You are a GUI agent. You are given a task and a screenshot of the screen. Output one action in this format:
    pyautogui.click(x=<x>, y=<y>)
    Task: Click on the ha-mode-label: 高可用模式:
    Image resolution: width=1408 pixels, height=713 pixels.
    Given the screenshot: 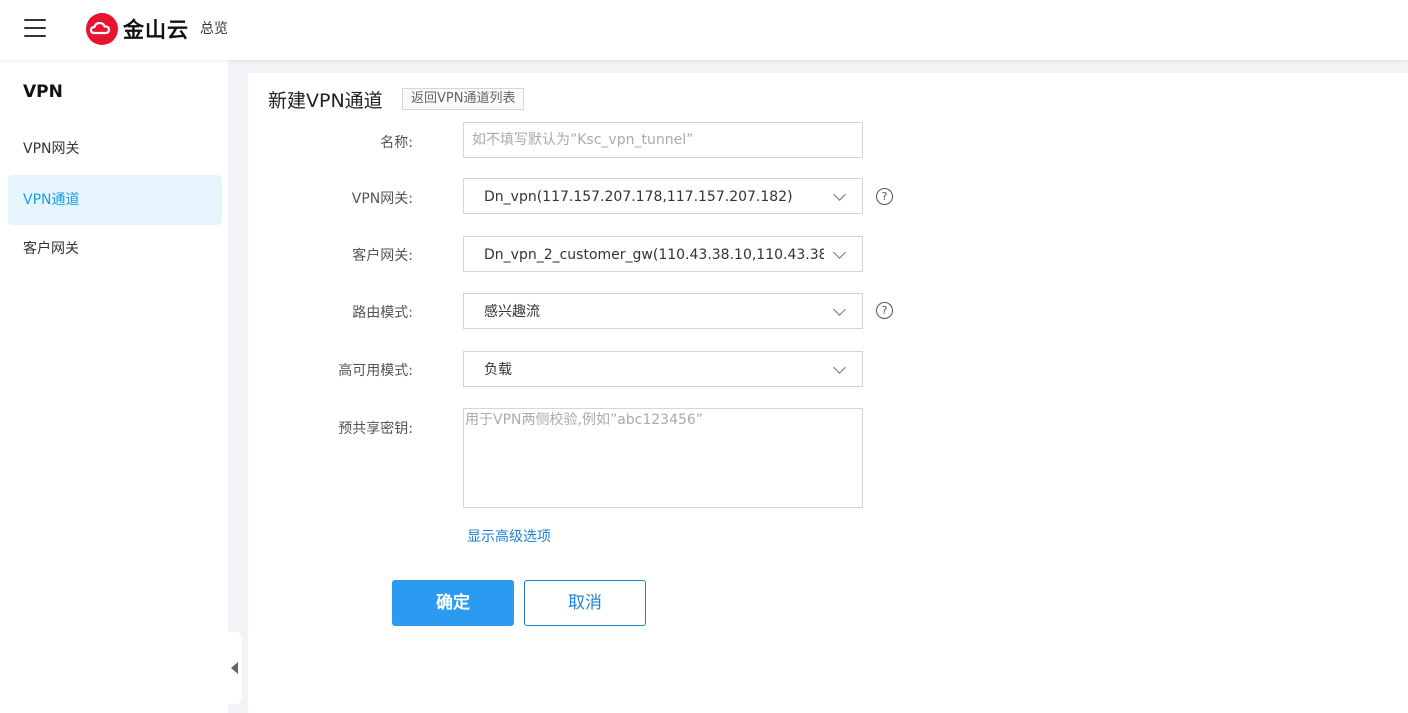 What is the action you would take?
    pyautogui.click(x=375, y=371)
    